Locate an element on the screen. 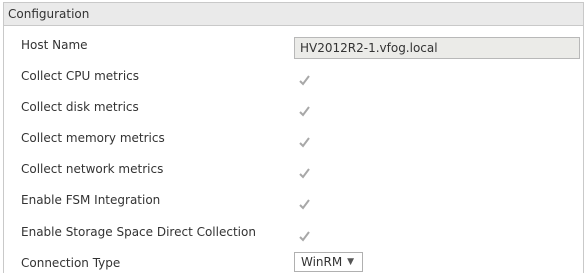 This screenshot has height=279, width=587. host-name-label: Host Name is located at coordinates (54, 45).